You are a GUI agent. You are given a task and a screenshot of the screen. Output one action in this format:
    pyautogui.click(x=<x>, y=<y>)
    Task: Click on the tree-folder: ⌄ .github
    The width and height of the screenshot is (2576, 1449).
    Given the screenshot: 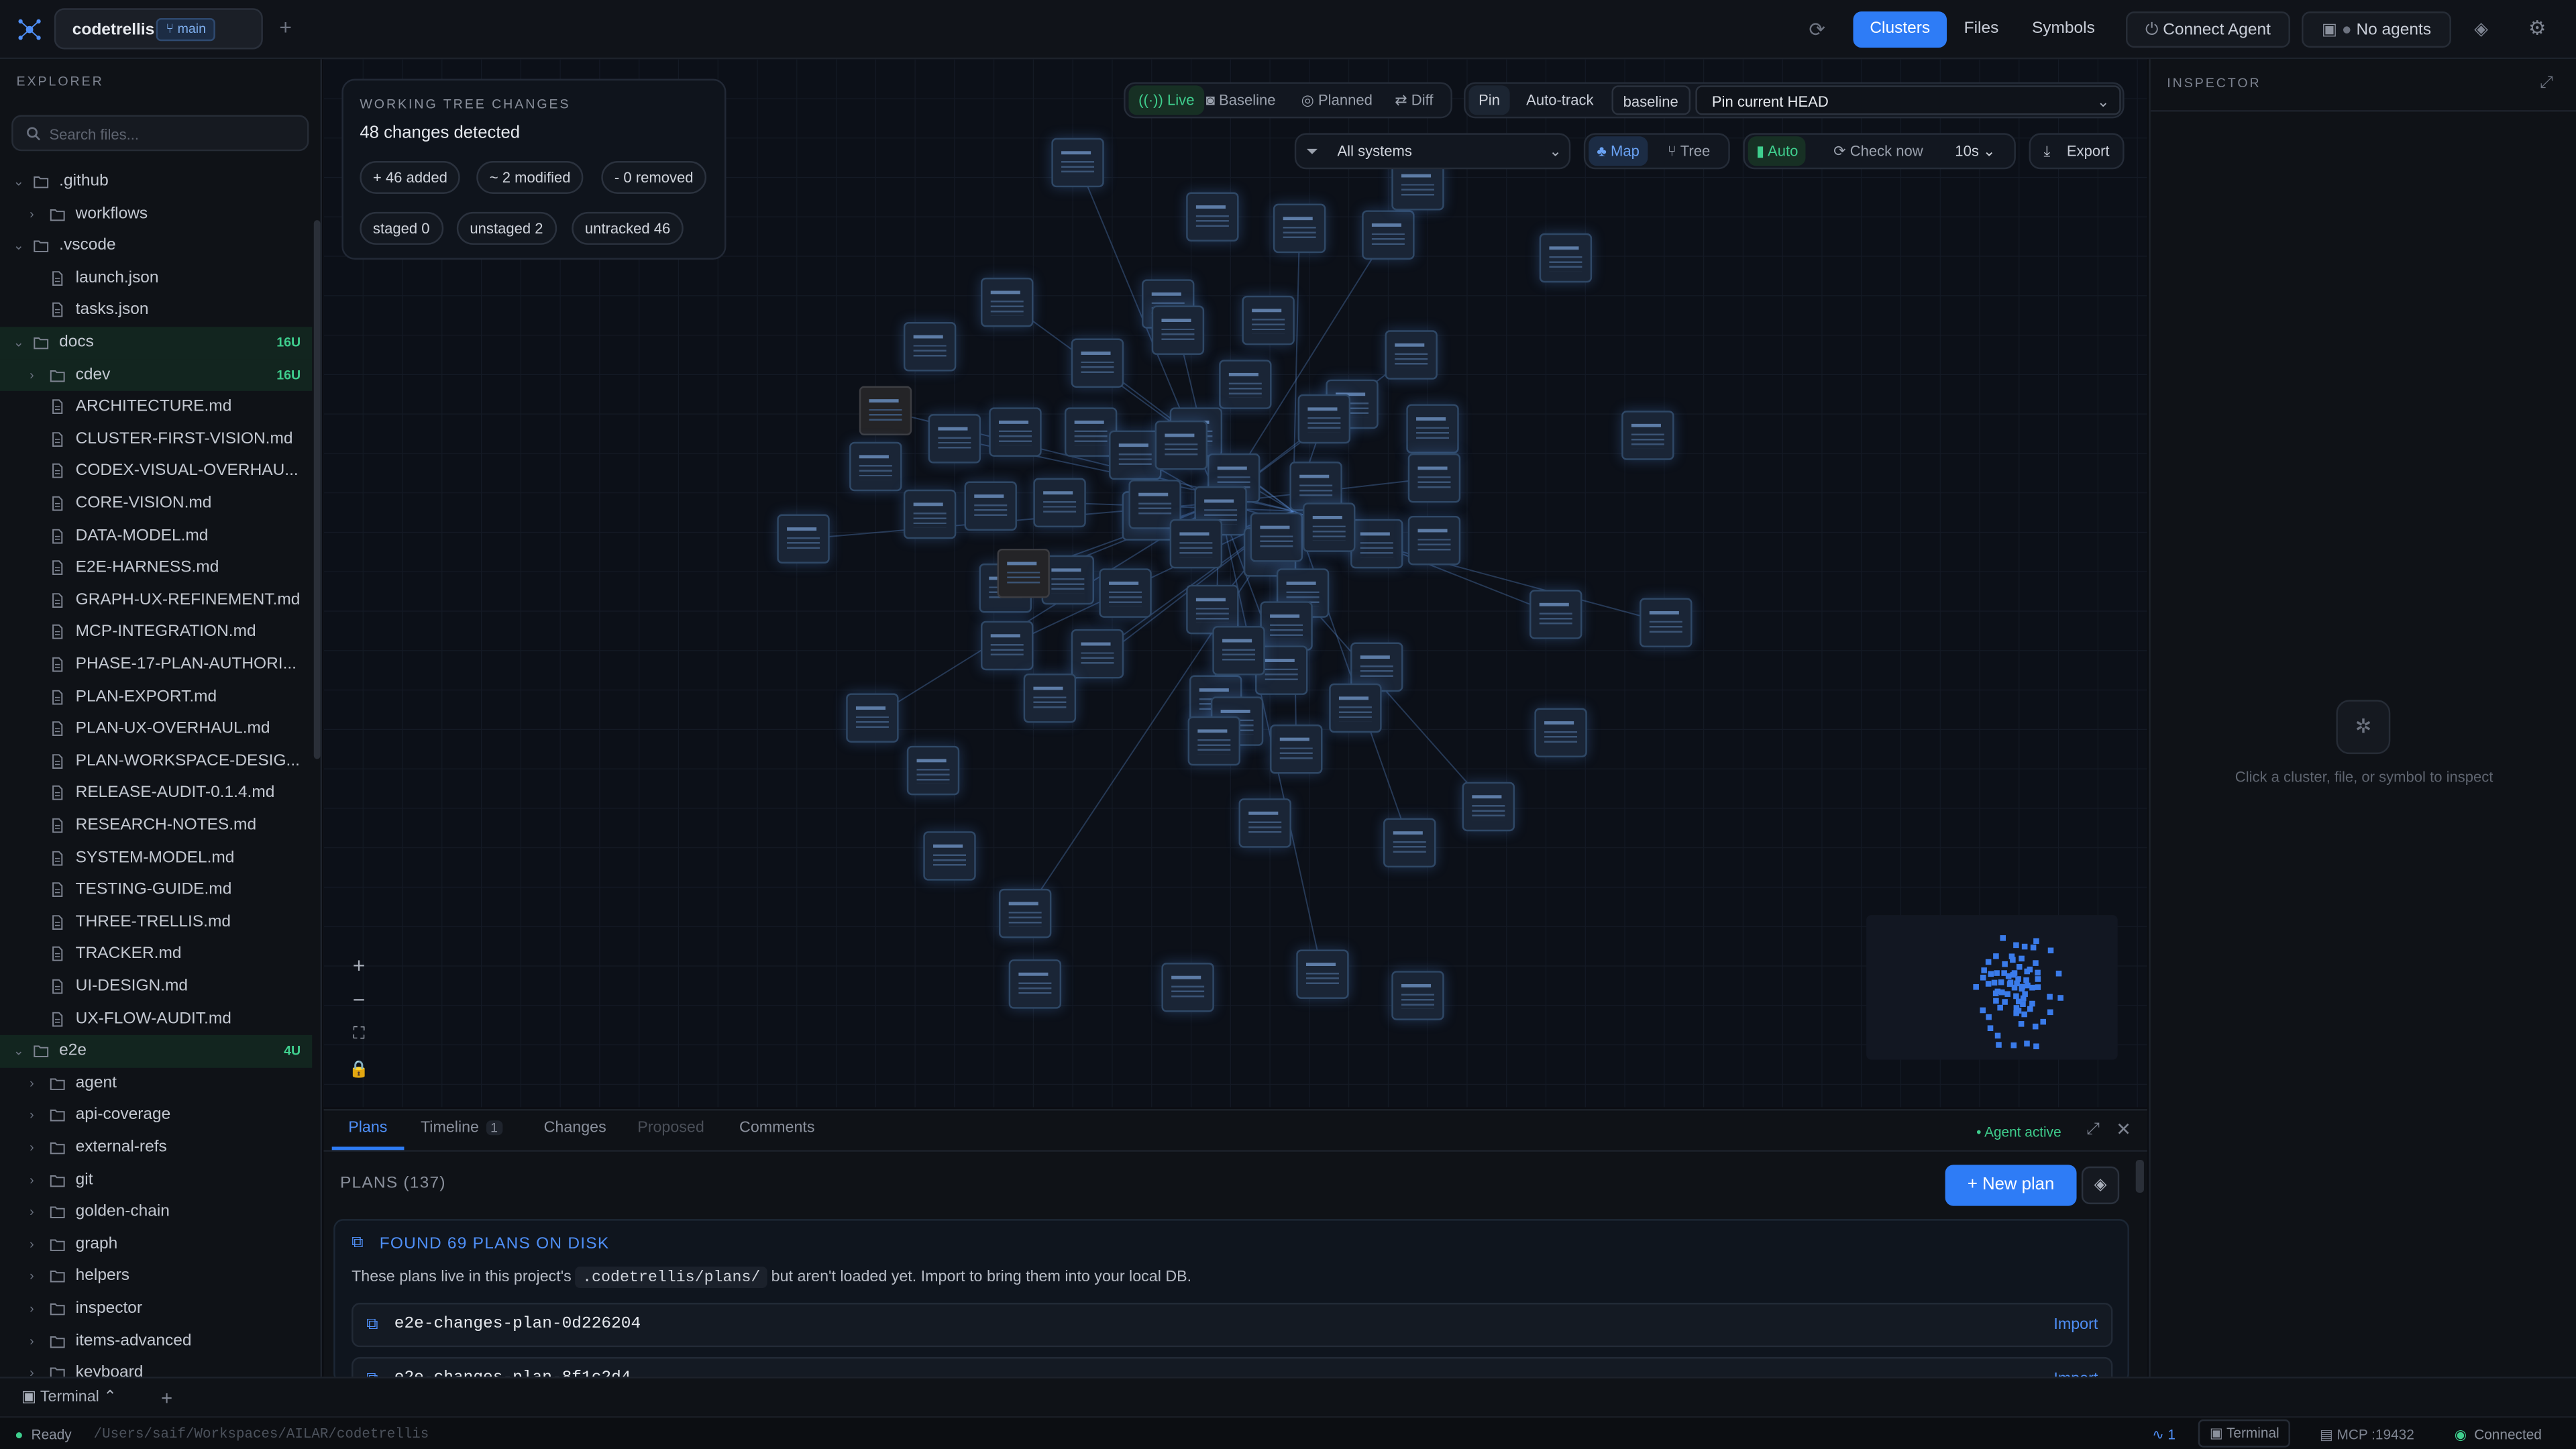 What is the action you would take?
    pyautogui.click(x=156, y=182)
    